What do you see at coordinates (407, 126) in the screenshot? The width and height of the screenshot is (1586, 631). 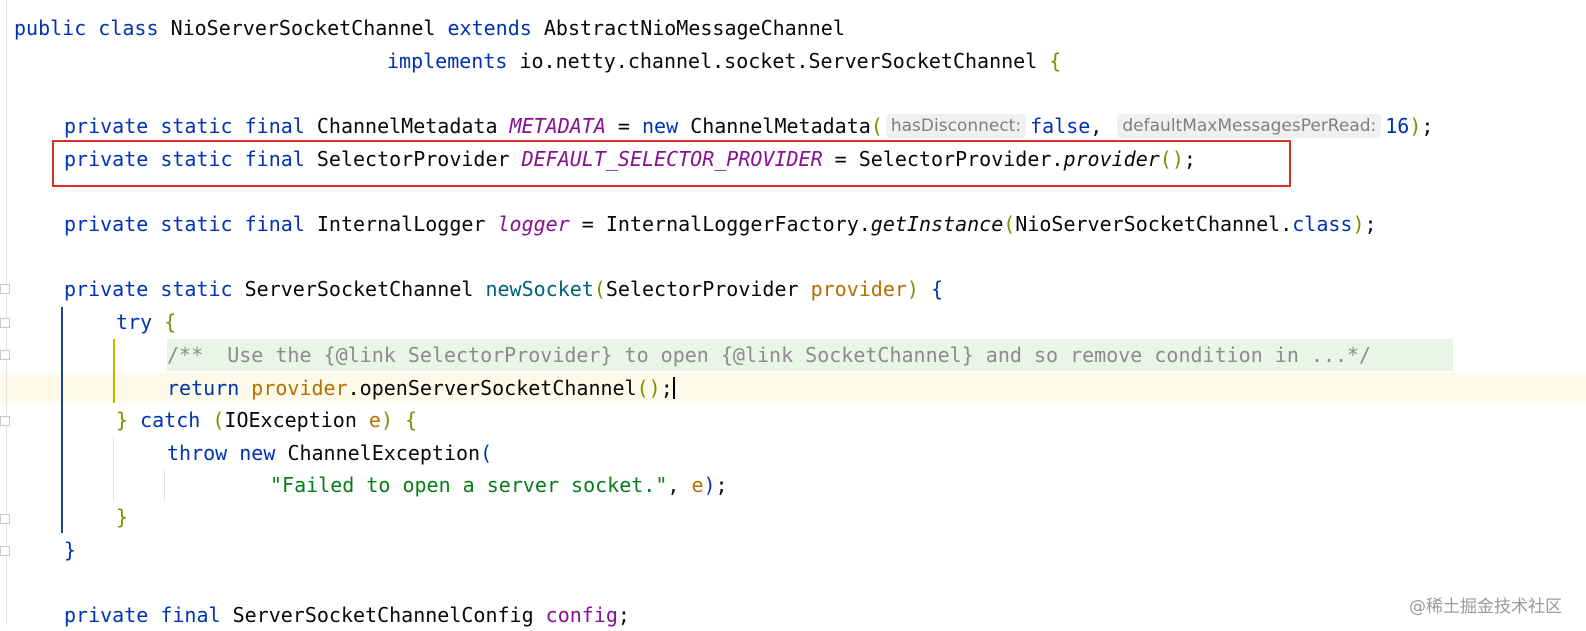 I see `type-name: ChannelMetadata` at bounding box center [407, 126].